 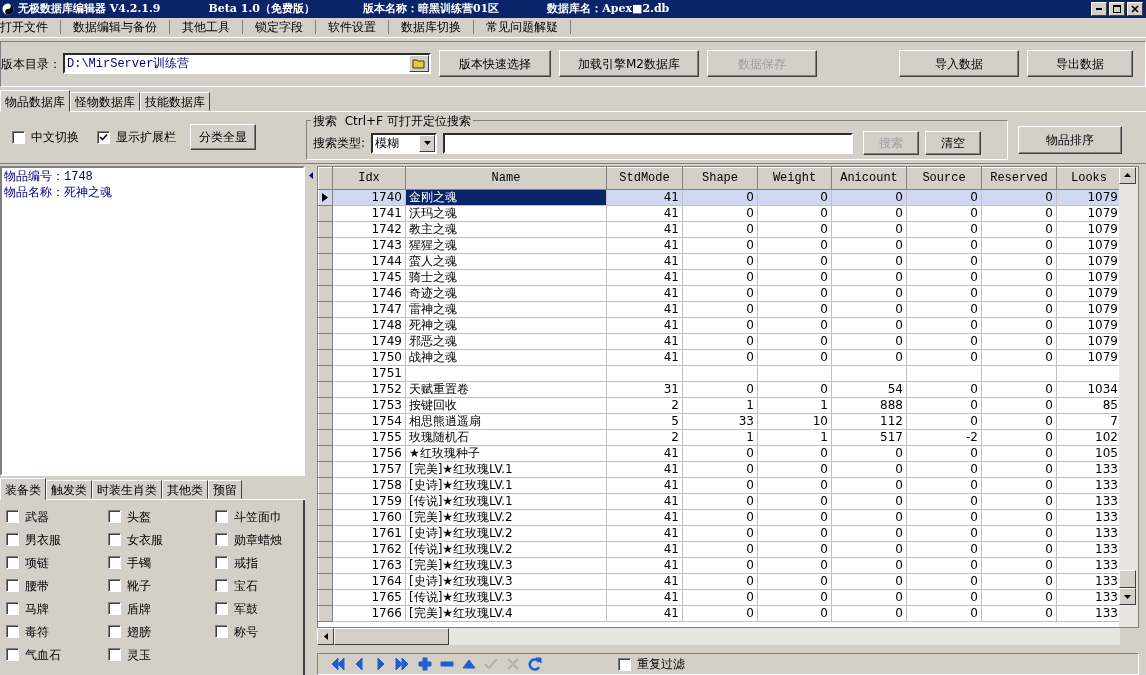 What do you see at coordinates (404, 143) in the screenshot?
I see `search-type-dropdown: 模糊` at bounding box center [404, 143].